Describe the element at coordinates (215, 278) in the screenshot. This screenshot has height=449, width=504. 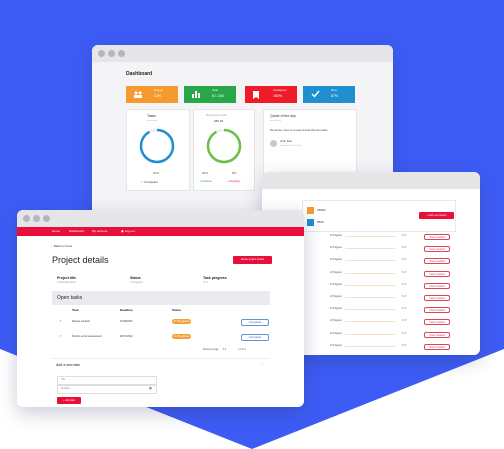
I see `task-progress-label: Task progress` at that location.